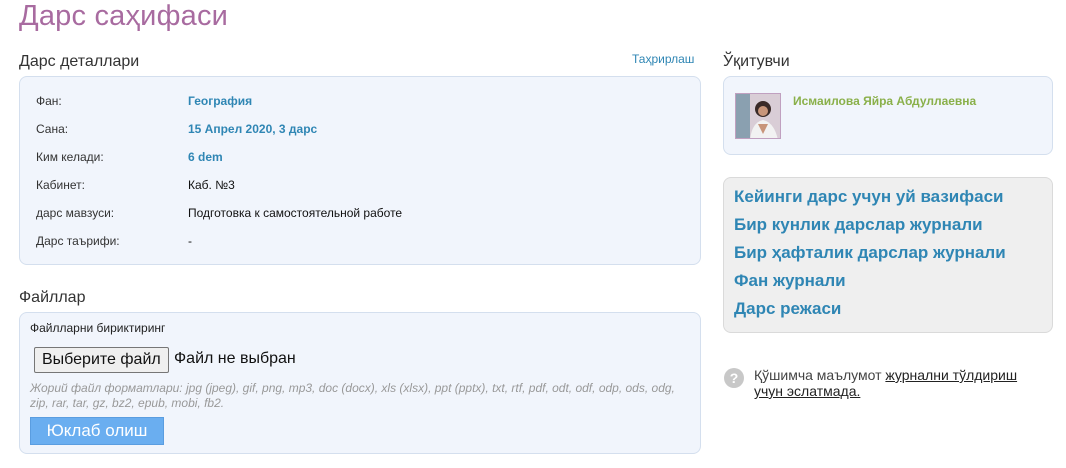 The height and width of the screenshot is (468, 1066). I want to click on teacher-name-link: Исмаилова Яйра Абдуллаевна, so click(884, 101).